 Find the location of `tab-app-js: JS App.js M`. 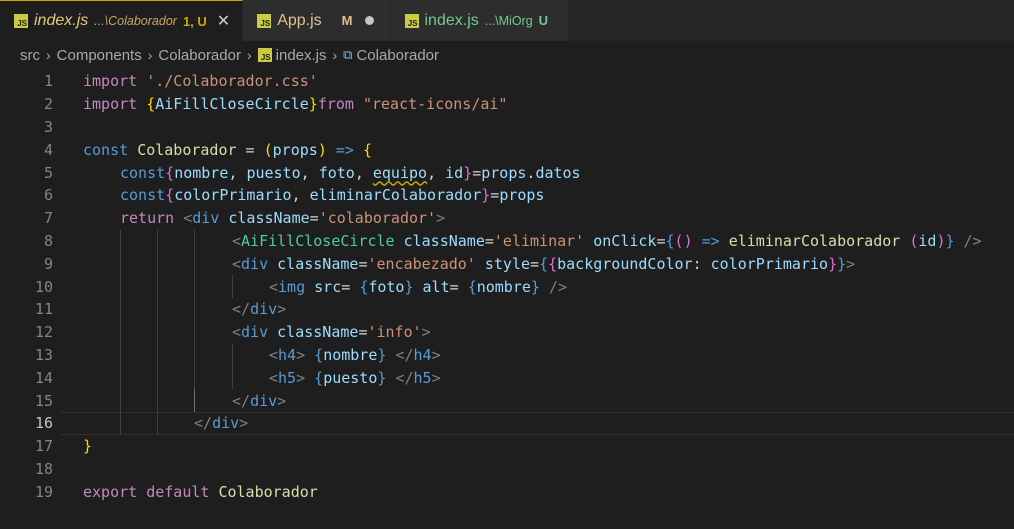

tab-app-js: JS App.js M is located at coordinates (317, 20).